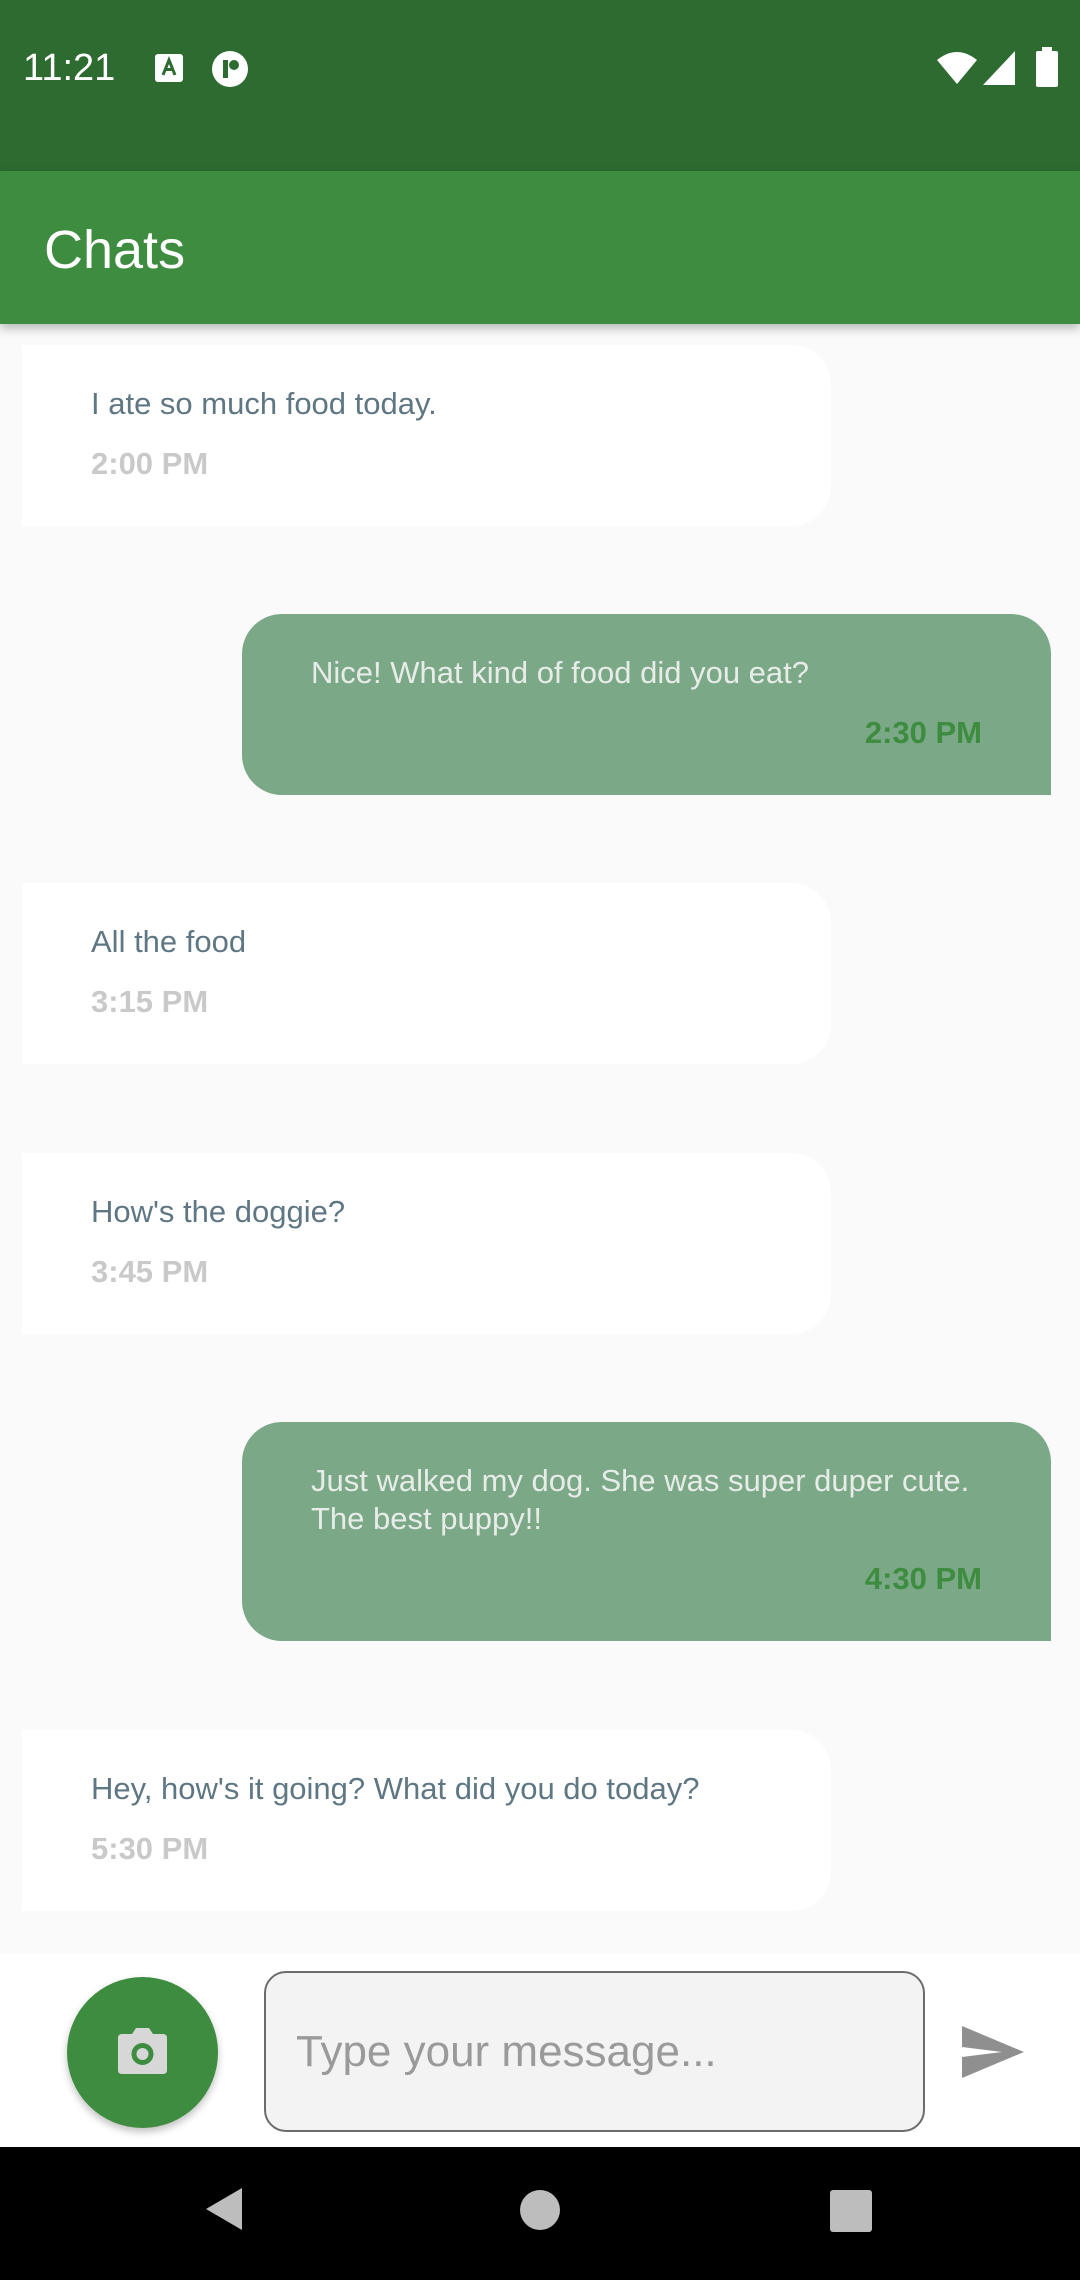 This screenshot has height=2280, width=1080. What do you see at coordinates (540, 85) in the screenshot?
I see `status-bar: 11:21` at bounding box center [540, 85].